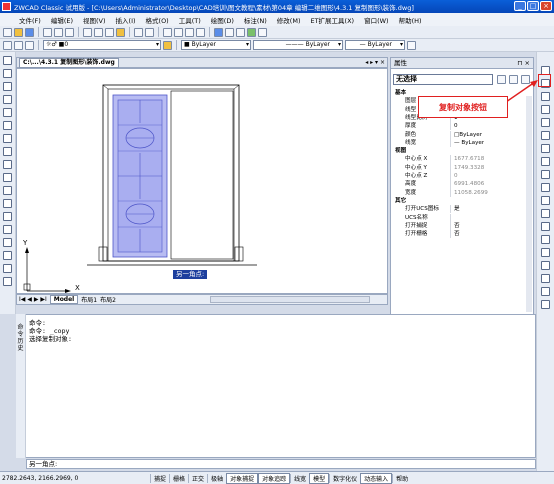  What do you see at coordinates (18, 32) in the screenshot?
I see `open-file-icon` at bounding box center [18, 32].